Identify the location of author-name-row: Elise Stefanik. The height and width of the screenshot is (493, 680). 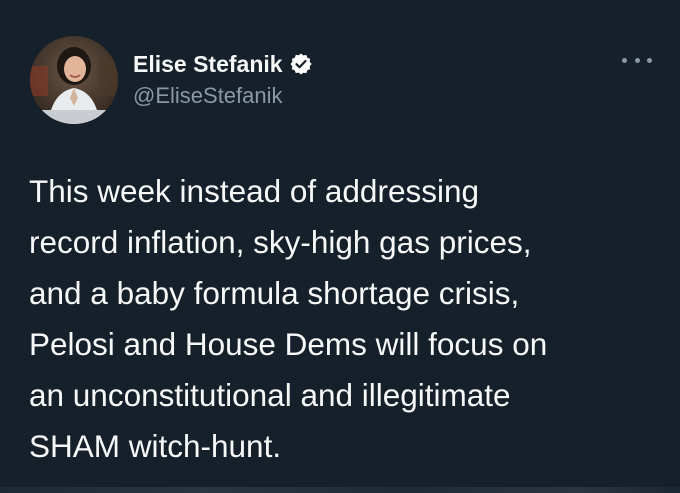
(223, 64).